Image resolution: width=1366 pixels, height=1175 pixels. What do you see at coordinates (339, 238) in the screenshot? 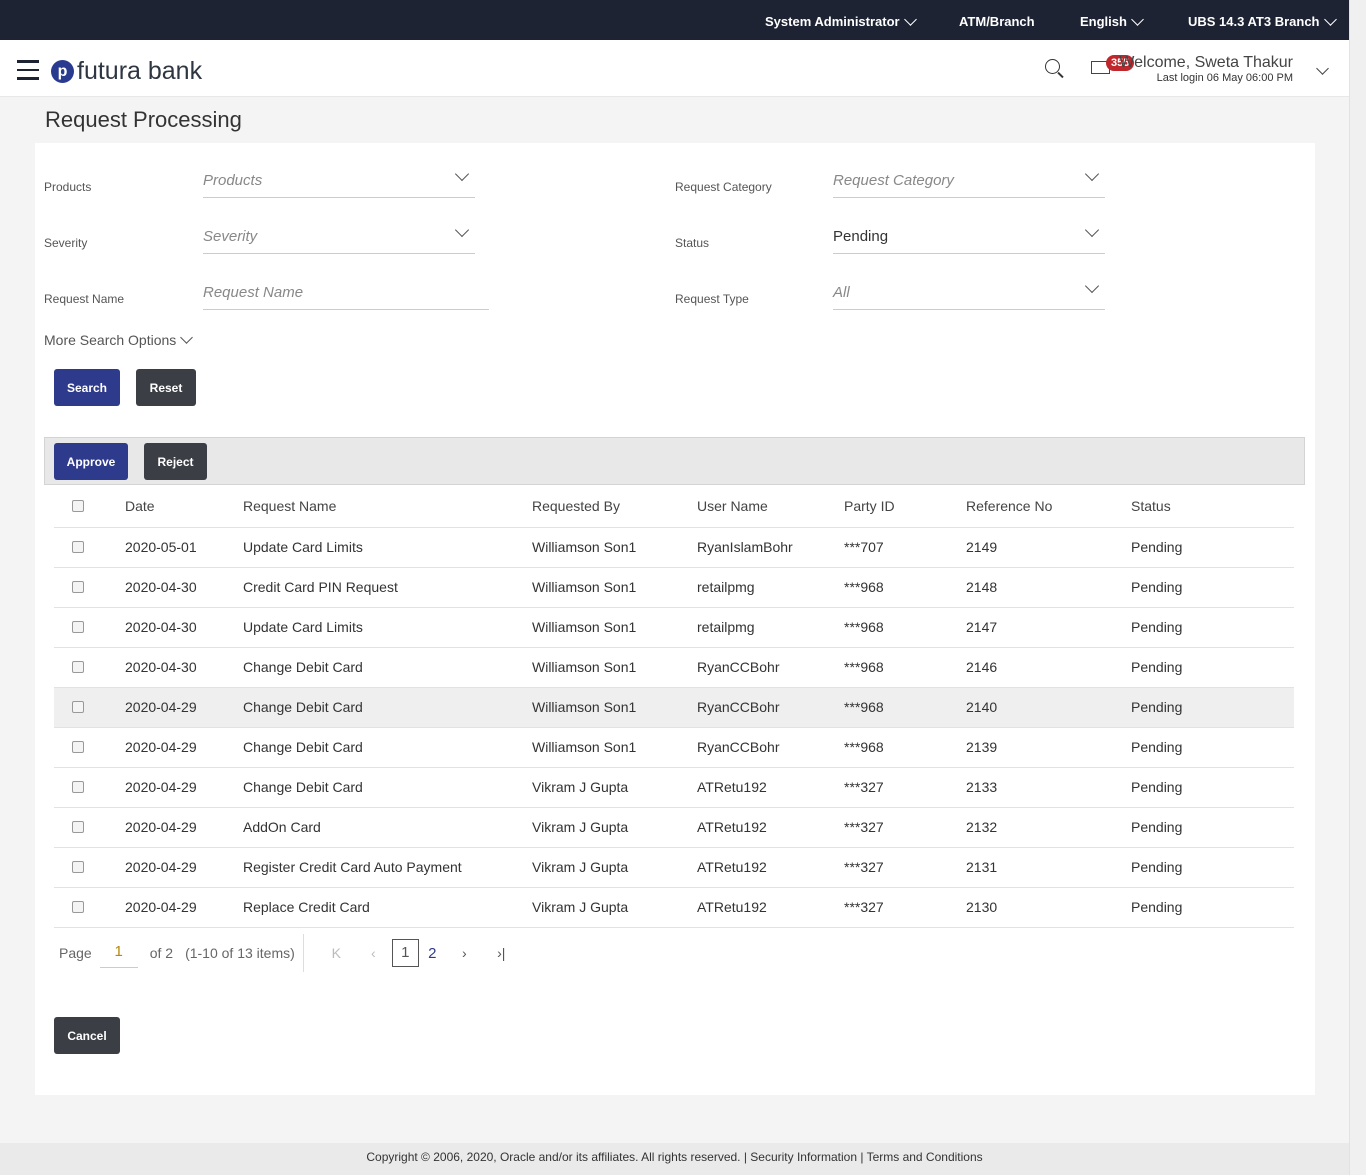
I see `severity-dropdown: Severity` at bounding box center [339, 238].